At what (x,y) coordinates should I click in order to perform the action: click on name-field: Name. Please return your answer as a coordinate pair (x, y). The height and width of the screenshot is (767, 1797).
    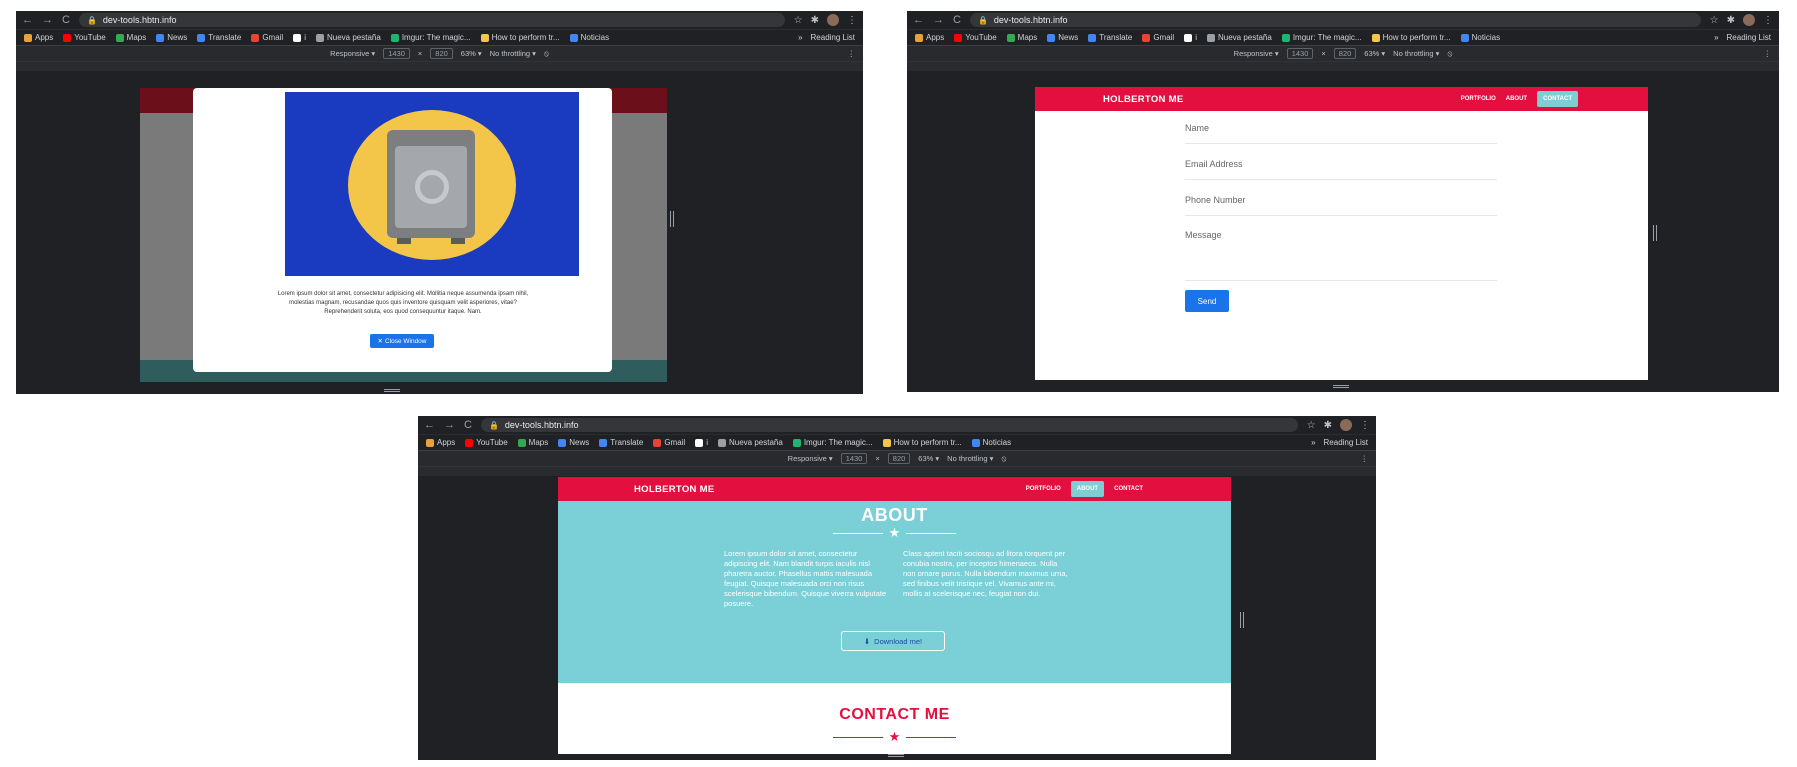
    Looking at the image, I should click on (1341, 133).